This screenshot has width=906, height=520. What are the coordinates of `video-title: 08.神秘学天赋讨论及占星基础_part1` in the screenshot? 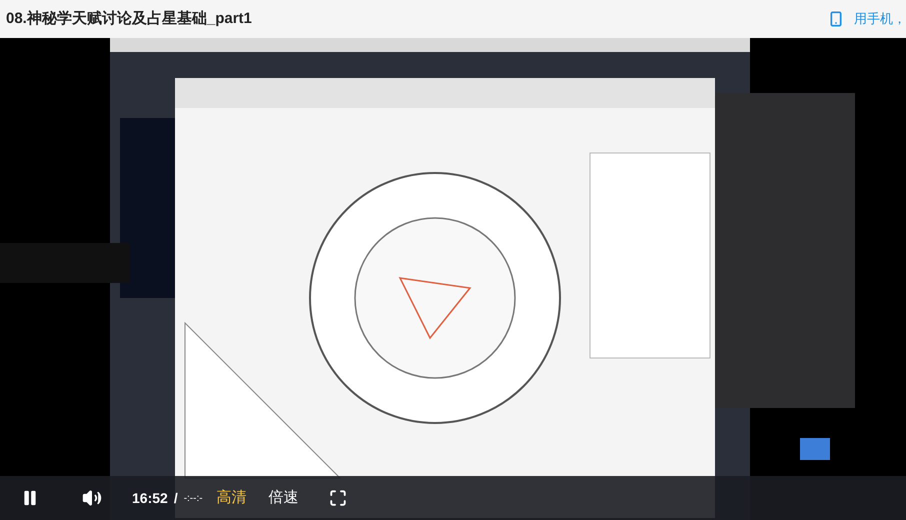 It's located at (129, 18).